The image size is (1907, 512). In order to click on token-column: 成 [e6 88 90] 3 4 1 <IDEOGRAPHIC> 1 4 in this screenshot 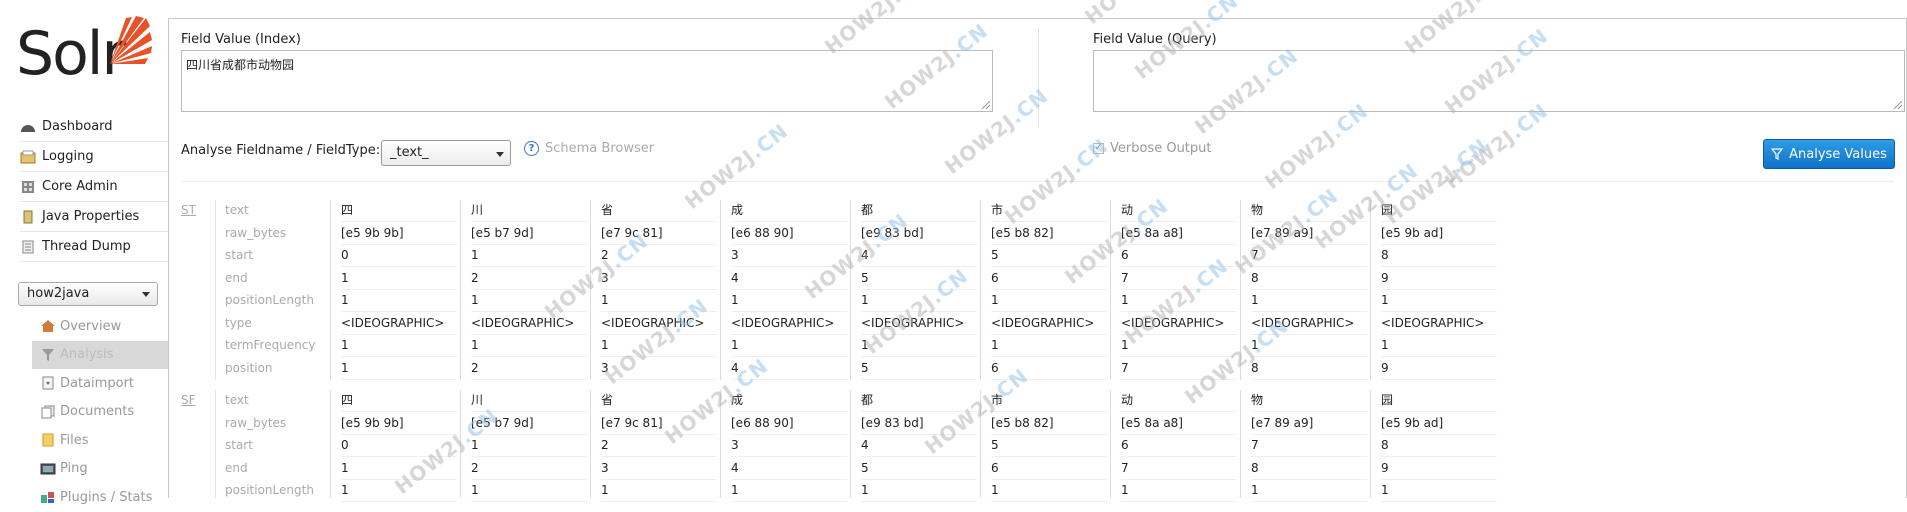, I will do `click(783, 290)`.